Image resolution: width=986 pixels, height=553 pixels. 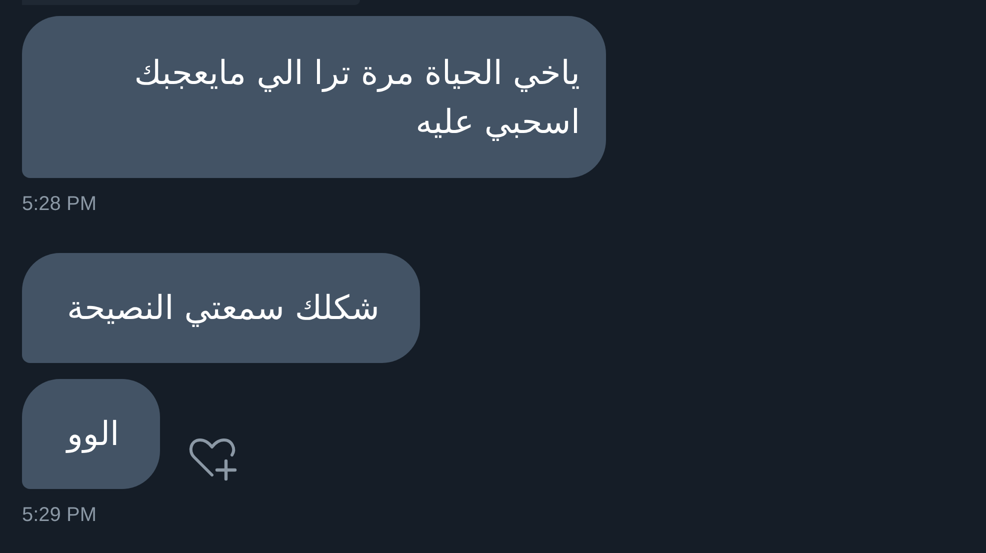 What do you see at coordinates (221, 308) in the screenshot?
I see `message-bubble: شكلك سمعتي النصيحة` at bounding box center [221, 308].